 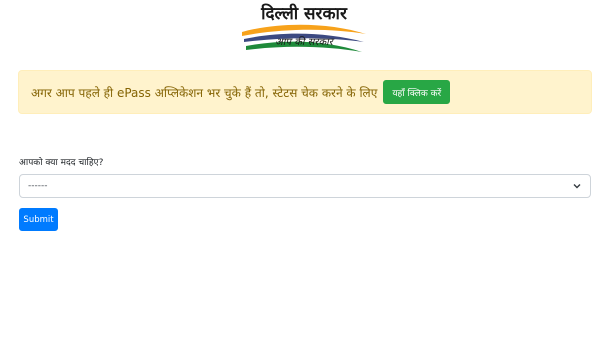 What do you see at coordinates (38, 186) in the screenshot?
I see `select-value: ------` at bounding box center [38, 186].